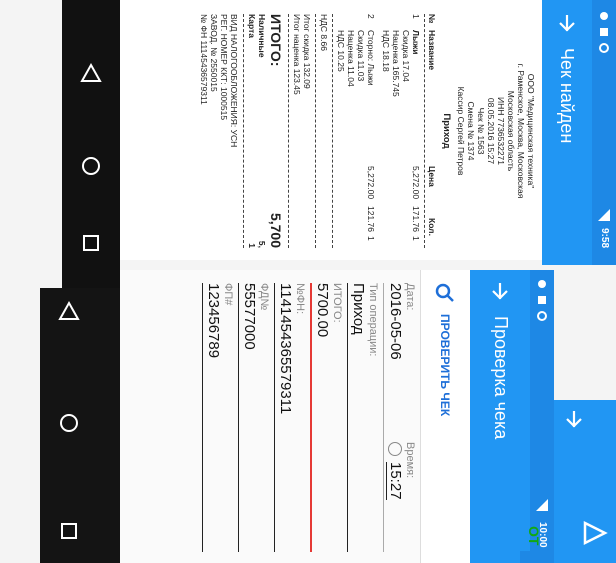 This screenshot has height=563, width=616. What do you see at coordinates (406, 56) in the screenshot?
I see `item-detail: Скидка 17.04` at bounding box center [406, 56].